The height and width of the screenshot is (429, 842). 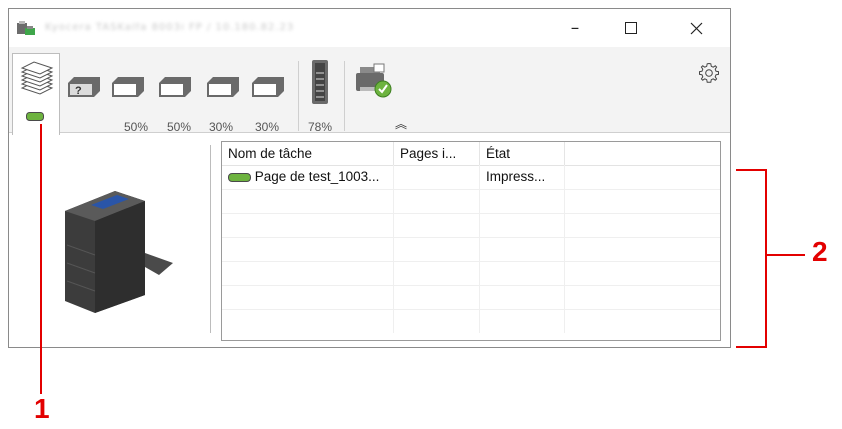 What do you see at coordinates (820, 251) in the screenshot?
I see `callout-label-2: 2` at bounding box center [820, 251].